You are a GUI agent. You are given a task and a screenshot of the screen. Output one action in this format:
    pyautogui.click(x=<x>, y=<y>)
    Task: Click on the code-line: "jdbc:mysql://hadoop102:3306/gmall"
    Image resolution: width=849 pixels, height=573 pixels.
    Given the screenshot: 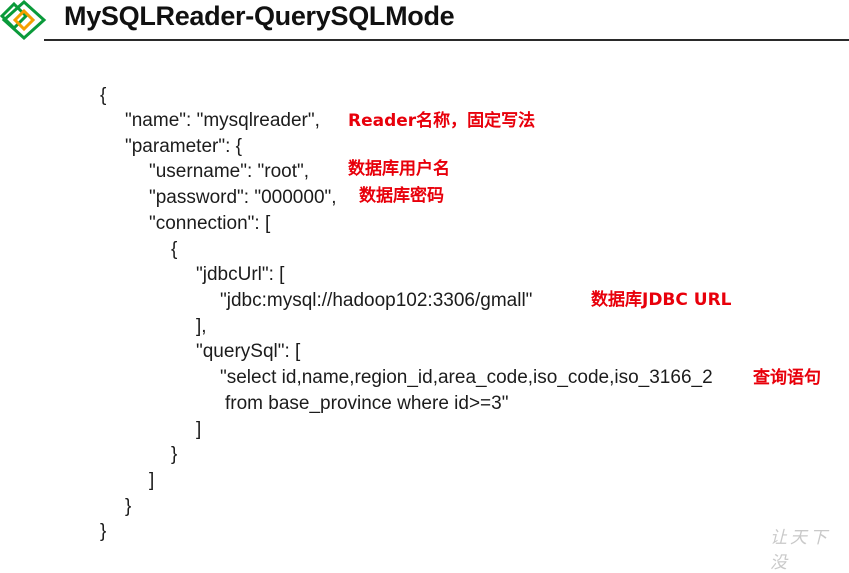 What is the action you would take?
    pyautogui.click(x=376, y=300)
    